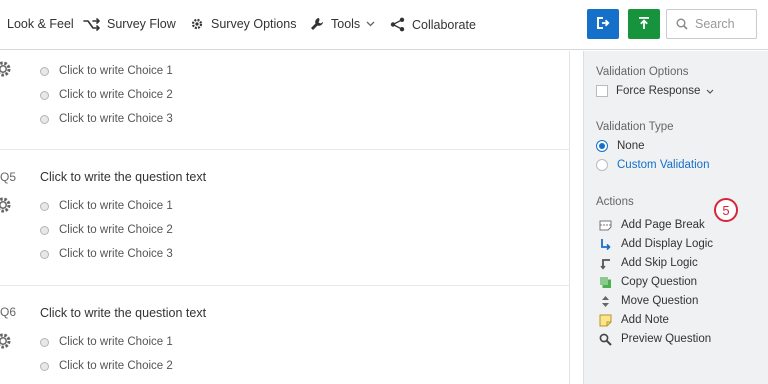 The width and height of the screenshot is (768, 384). I want to click on collaborate-label: Collaborate, so click(444, 24).